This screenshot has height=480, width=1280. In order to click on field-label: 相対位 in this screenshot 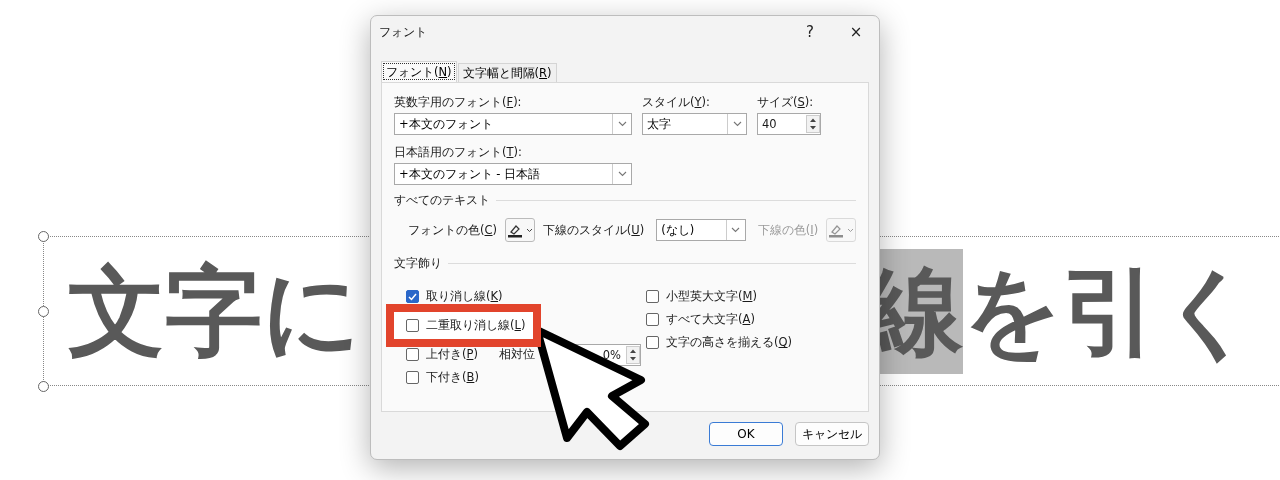, I will do `click(516, 354)`.